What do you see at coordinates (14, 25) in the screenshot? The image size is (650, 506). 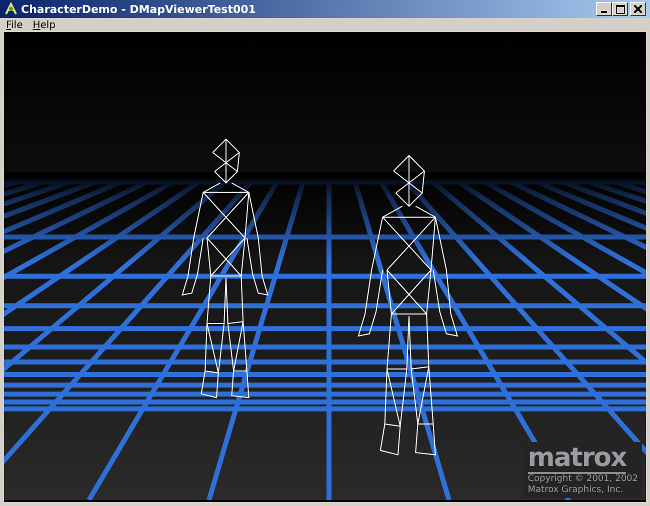 I see `menu-item: File` at bounding box center [14, 25].